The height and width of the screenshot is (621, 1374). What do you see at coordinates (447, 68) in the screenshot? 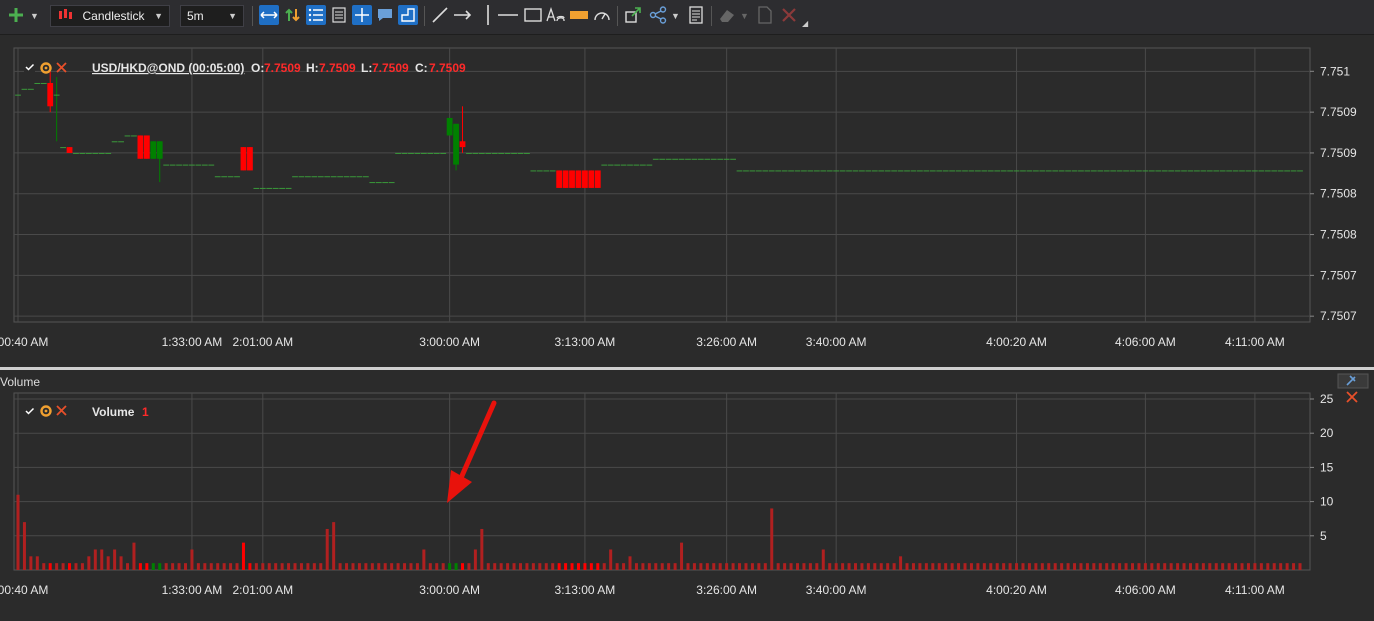
I see `close-value: 7.7509` at bounding box center [447, 68].